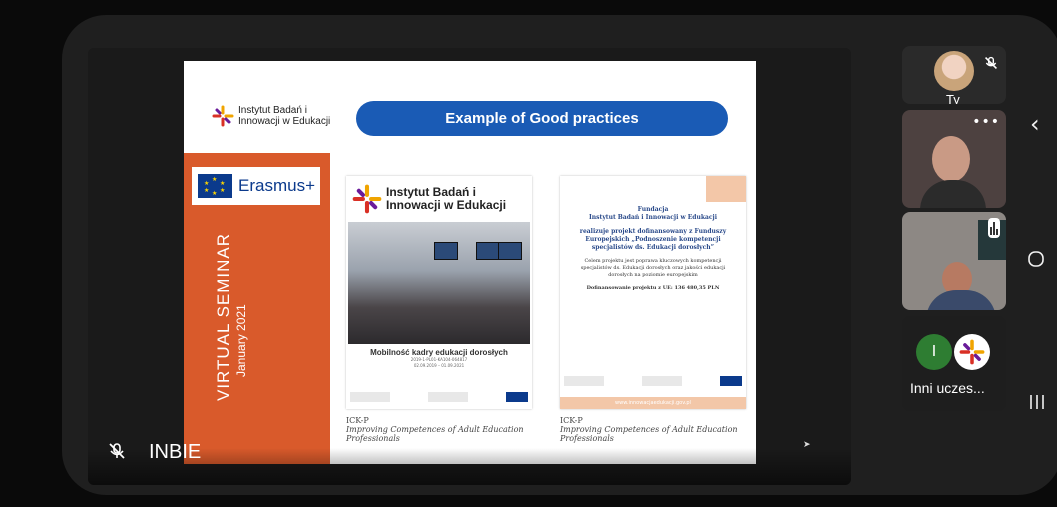  Describe the element at coordinates (215, 186) in the screenshot. I see `eu-flag-icon: ★ ★ ★ ★ ★ ★` at that location.